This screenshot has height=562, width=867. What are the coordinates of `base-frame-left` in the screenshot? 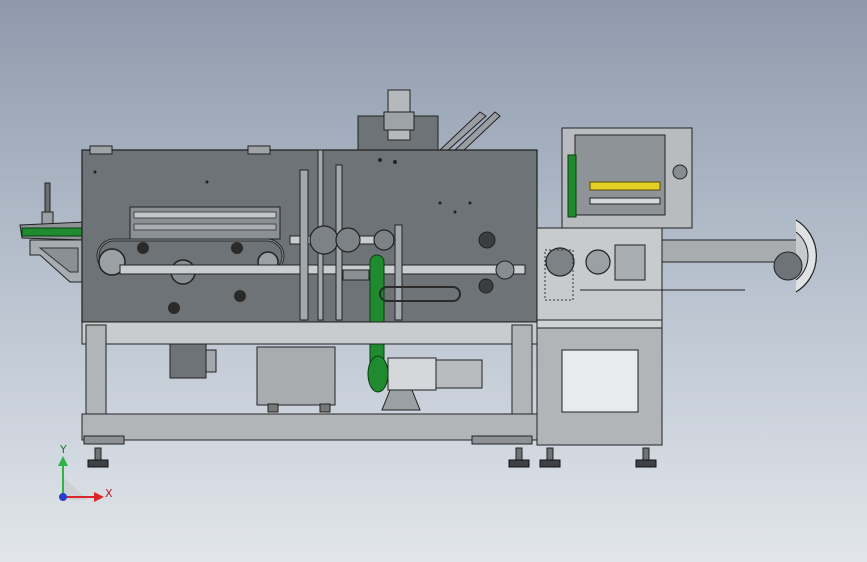 It's located at (309, 383).